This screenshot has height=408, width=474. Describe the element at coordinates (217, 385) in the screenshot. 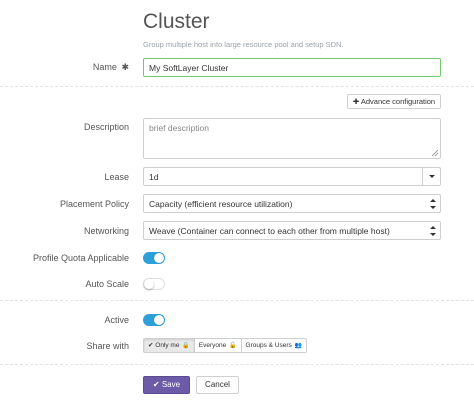

I see `cancel-button: Cancel` at that location.